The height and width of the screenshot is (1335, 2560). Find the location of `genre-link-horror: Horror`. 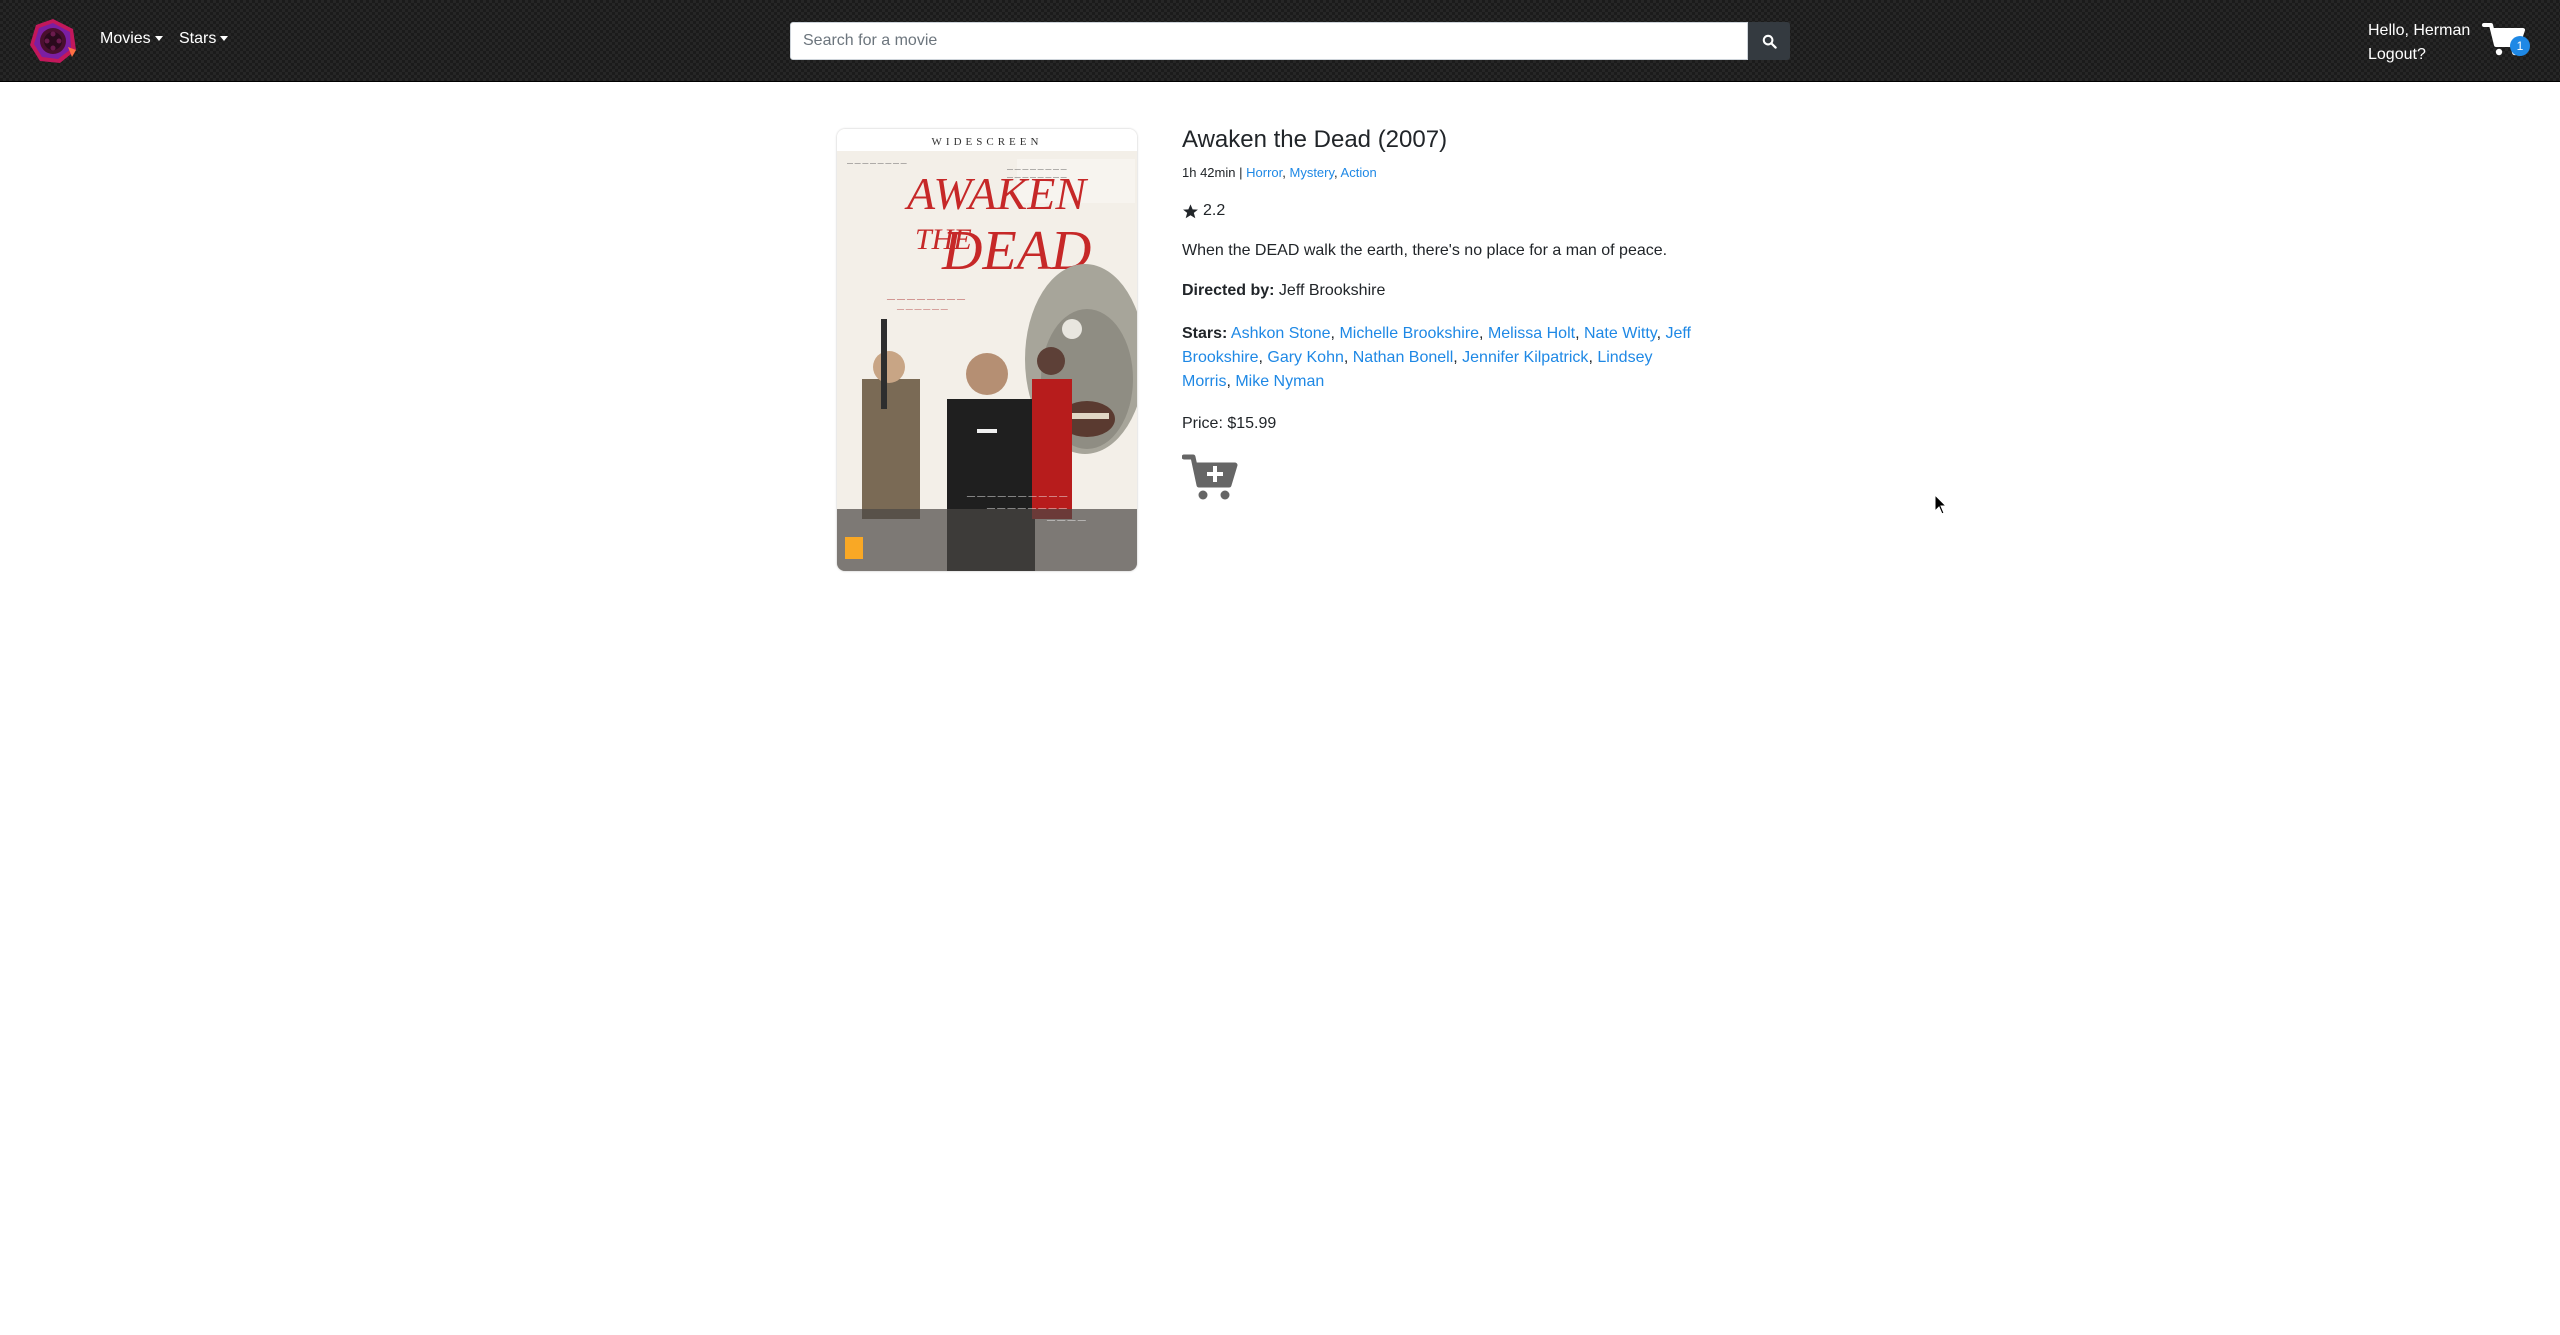

genre-link-horror: Horror is located at coordinates (1264, 172).